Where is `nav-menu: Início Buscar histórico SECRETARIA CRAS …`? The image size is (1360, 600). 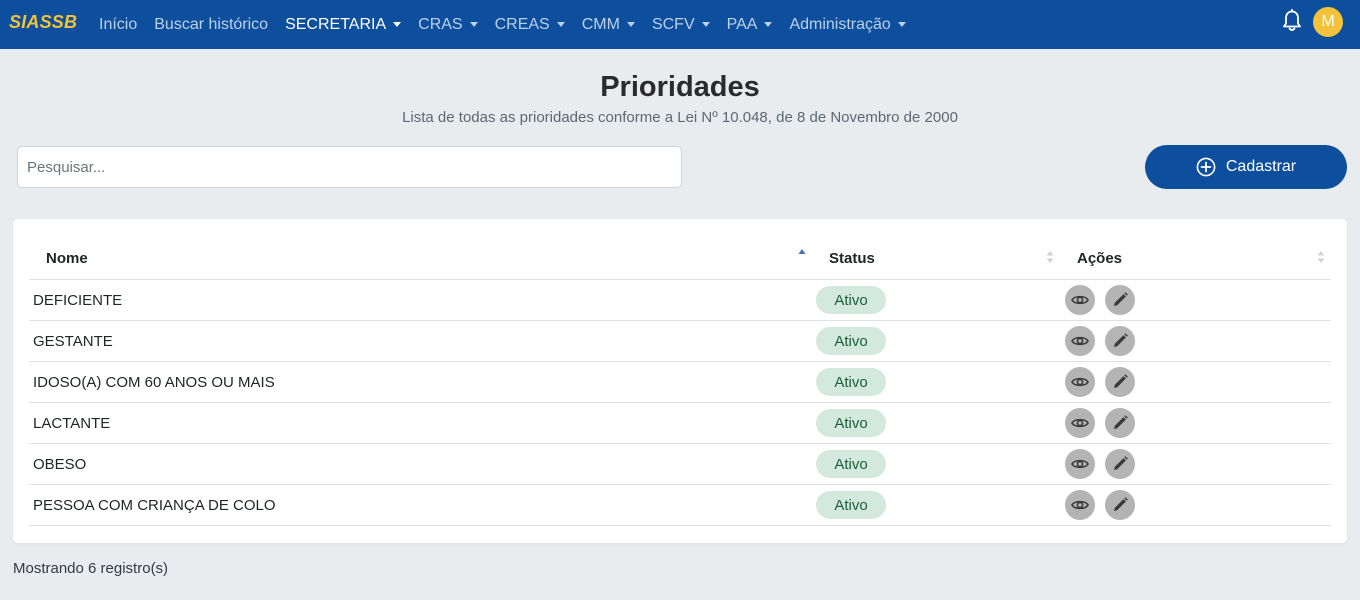 nav-menu: Início Buscar histórico SECRETARIA CRAS … is located at coordinates (511, 24).